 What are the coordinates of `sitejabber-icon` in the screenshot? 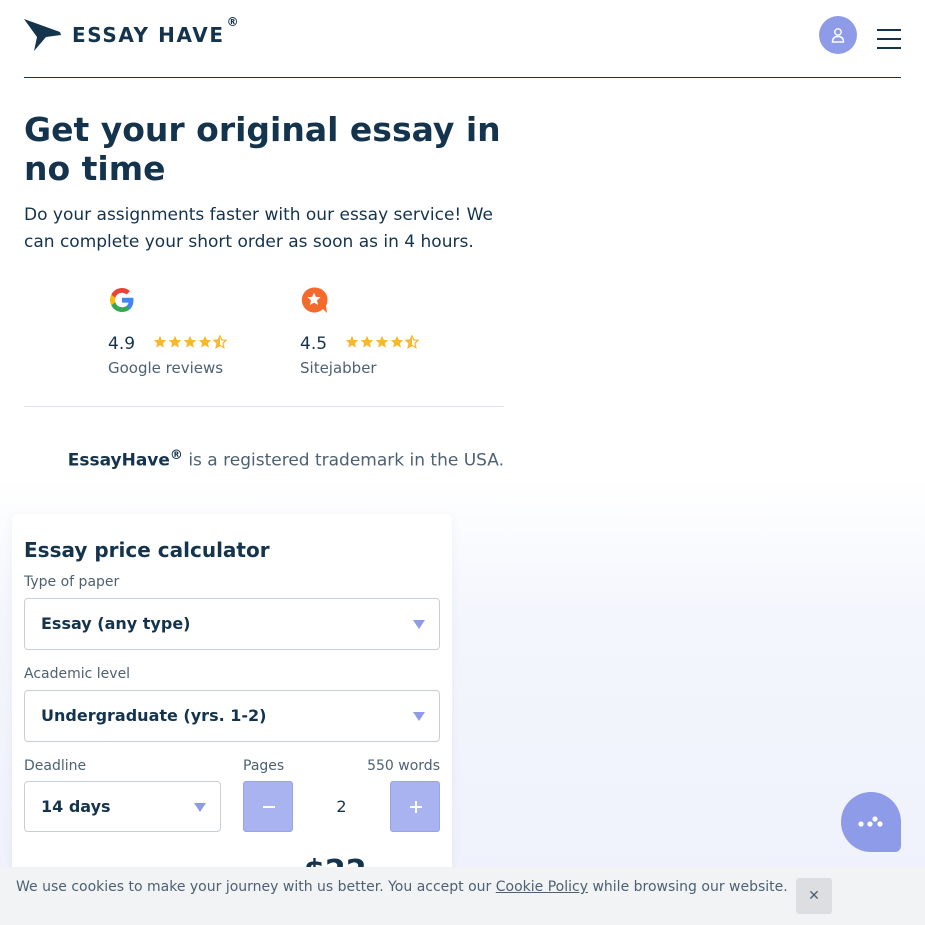 It's located at (314, 300).